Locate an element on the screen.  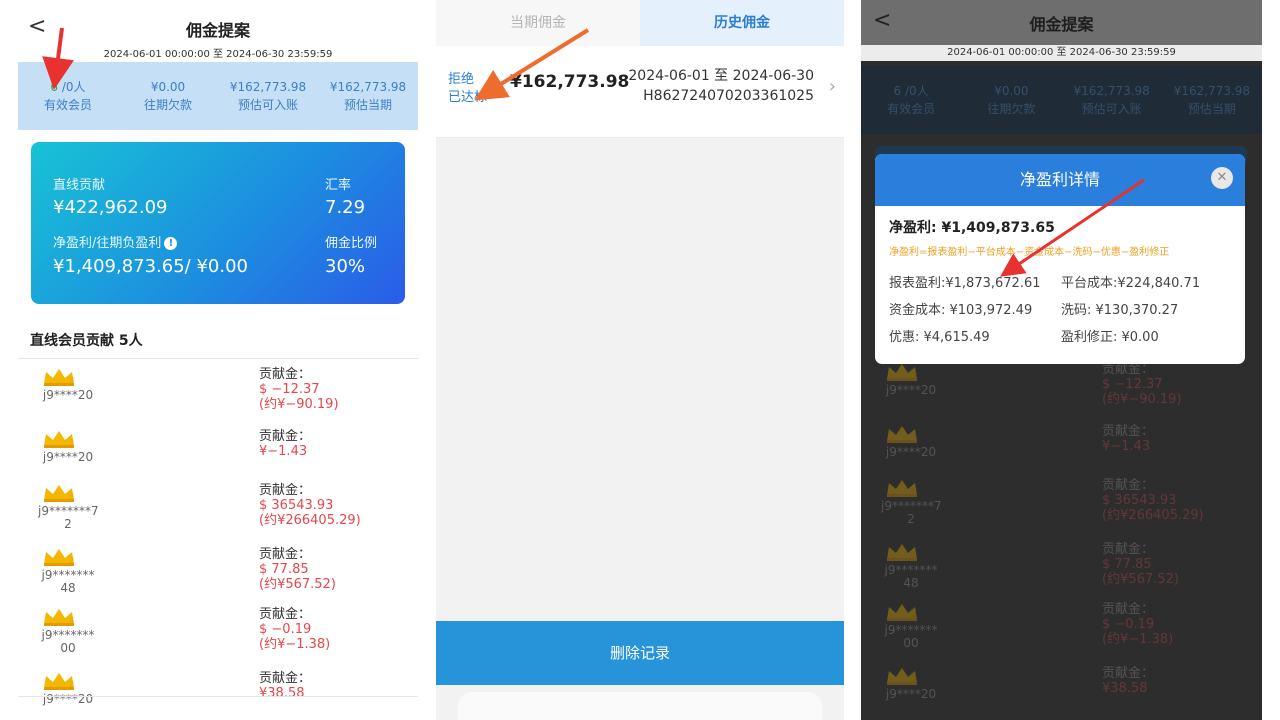
crown-icon: 6 is located at coordinates (60, 493).